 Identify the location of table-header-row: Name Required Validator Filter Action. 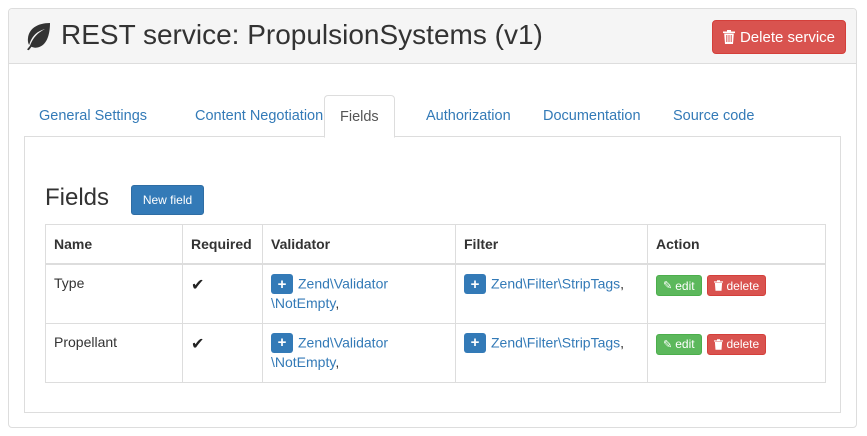
(435, 244).